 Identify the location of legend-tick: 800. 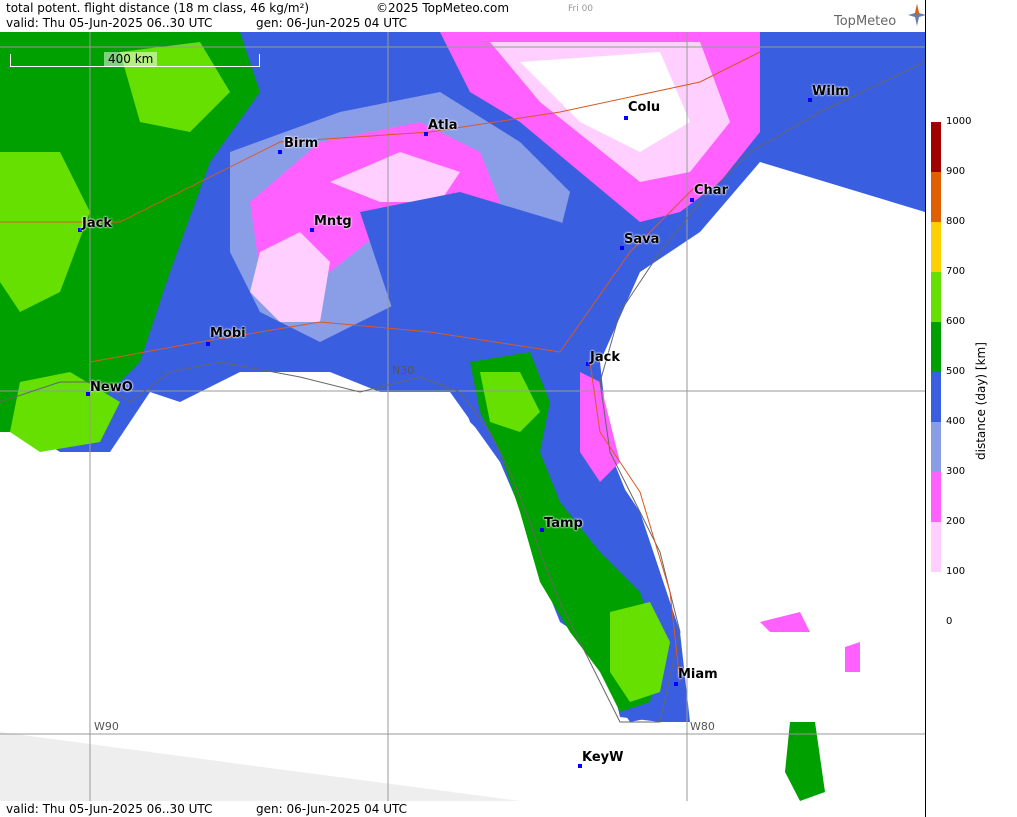
(956, 221).